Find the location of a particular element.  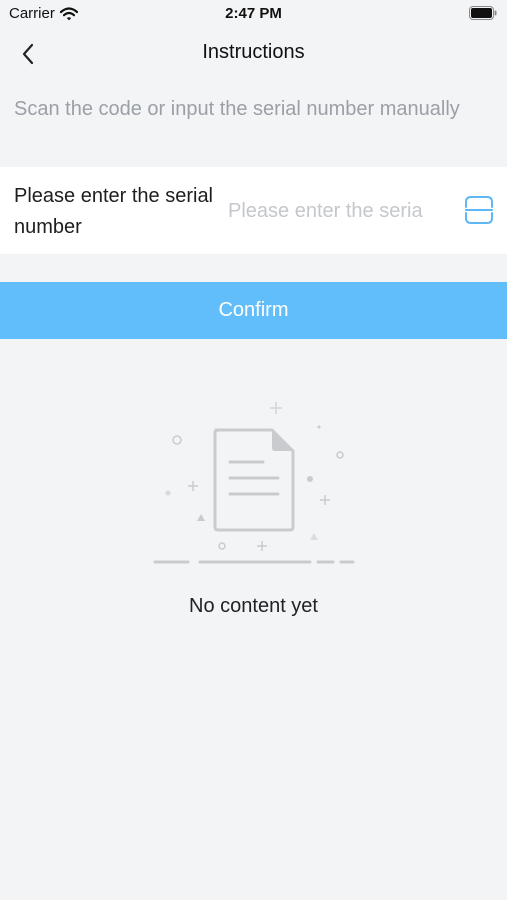

battery-icon is located at coordinates (483, 13).